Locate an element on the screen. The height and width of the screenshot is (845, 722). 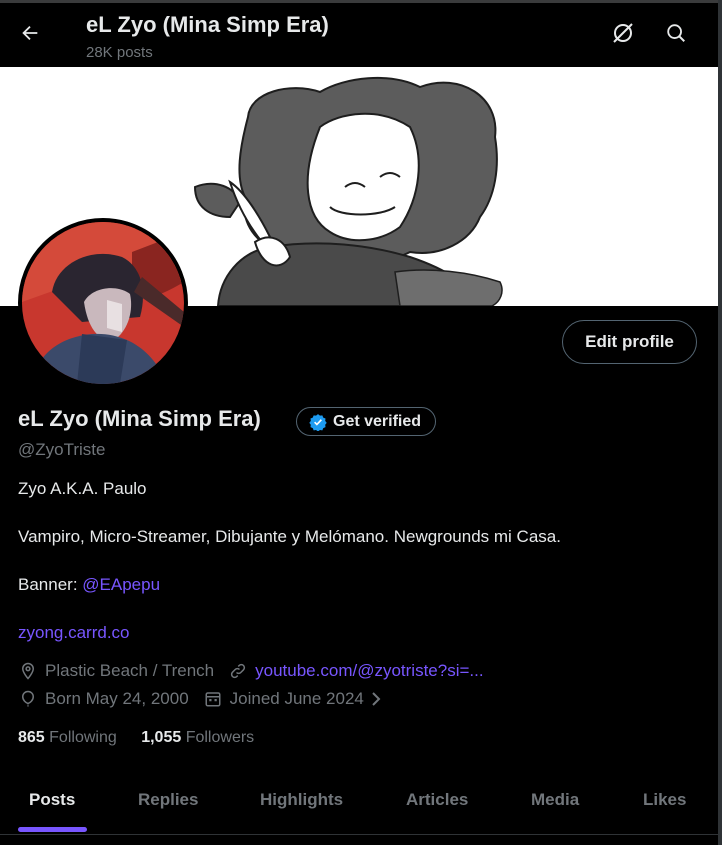
grok-button is located at coordinates (623, 33).